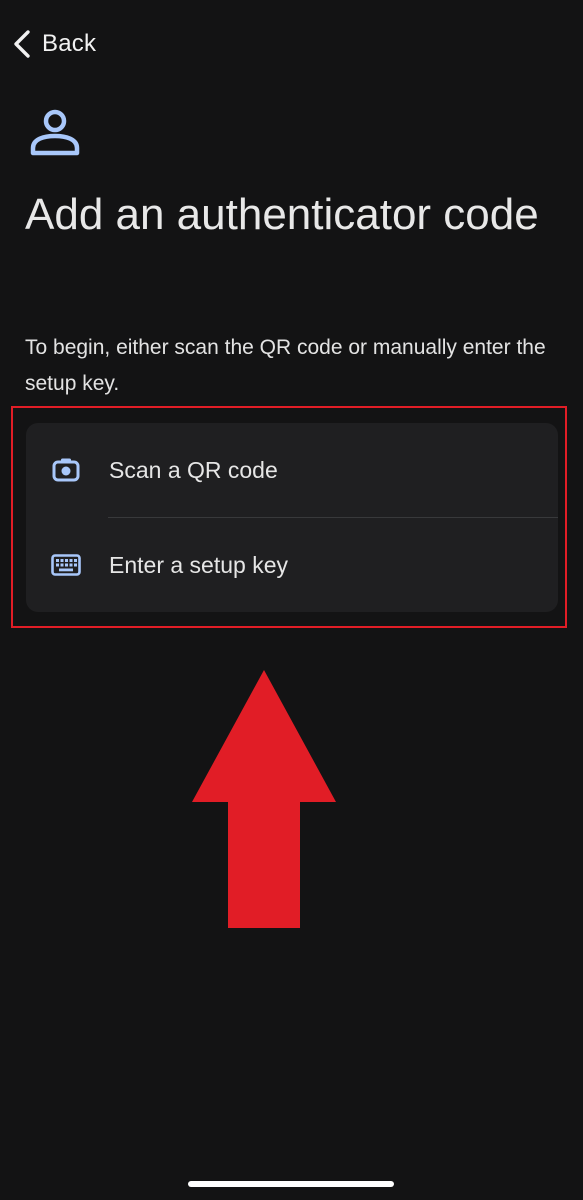  I want to click on back-label: Back, so click(69, 43).